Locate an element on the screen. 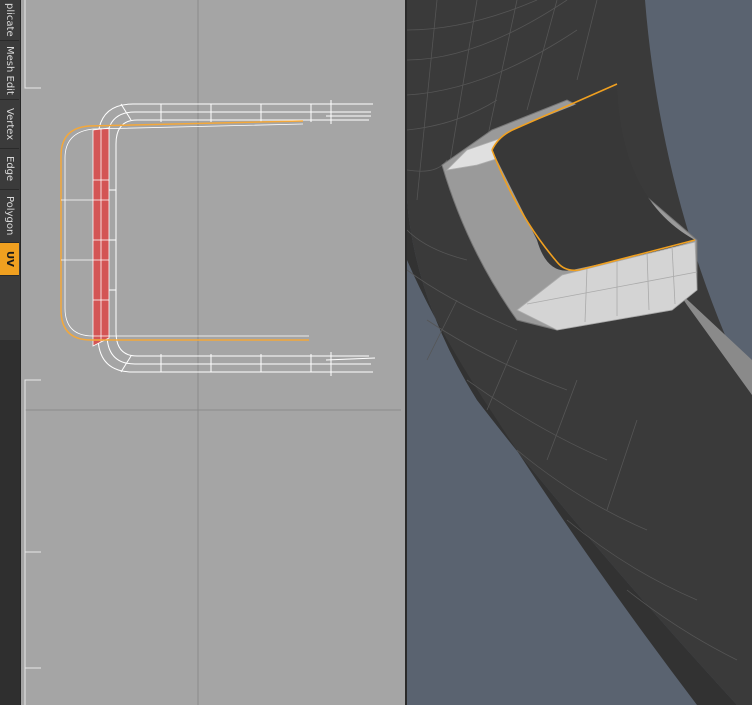 The height and width of the screenshot is (705, 752). tab-label: Mesh Edit is located at coordinates (9, 70).